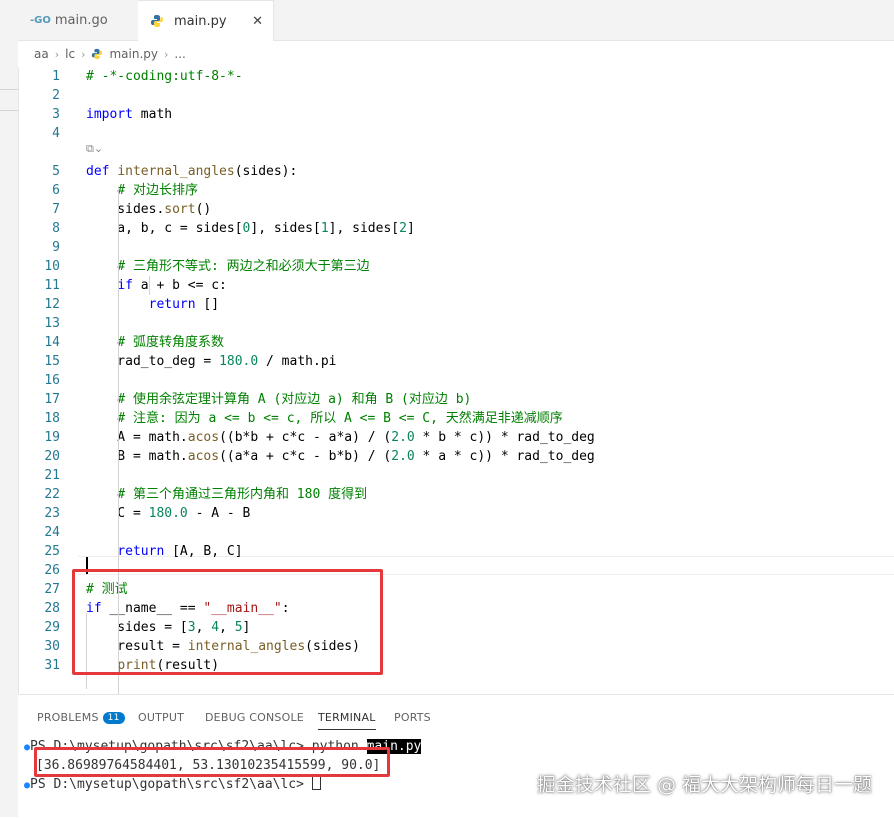 The width and height of the screenshot is (894, 818). I want to click on line-number: 15, so click(52, 361).